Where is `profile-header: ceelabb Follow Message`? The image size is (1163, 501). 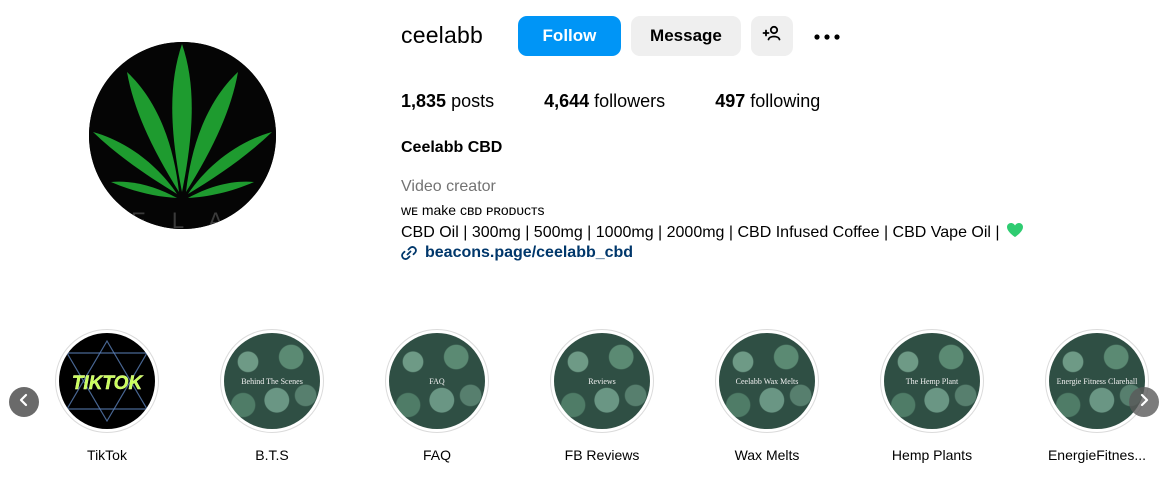 profile-header: ceelabb Follow Message is located at coordinates (622, 35).